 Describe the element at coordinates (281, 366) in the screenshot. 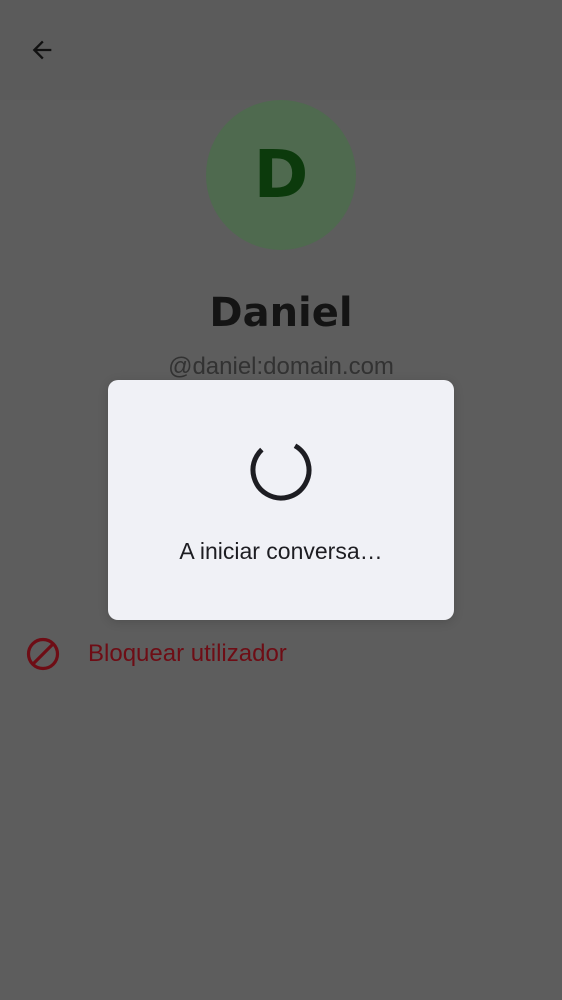

I see `user-id: @daniel:domain.com` at that location.